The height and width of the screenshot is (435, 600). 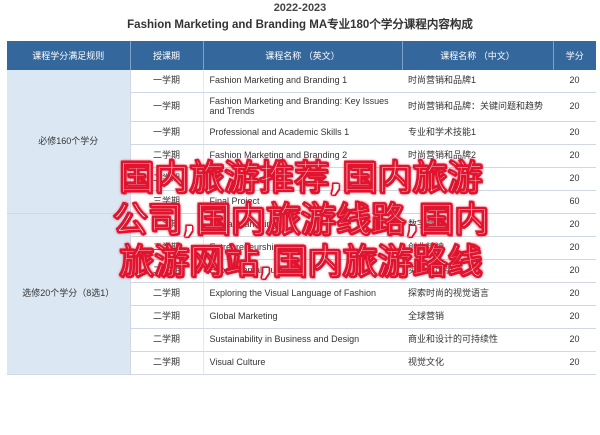 What do you see at coordinates (166, 55) in the screenshot?
I see `column-header-semester: 授课期` at bounding box center [166, 55].